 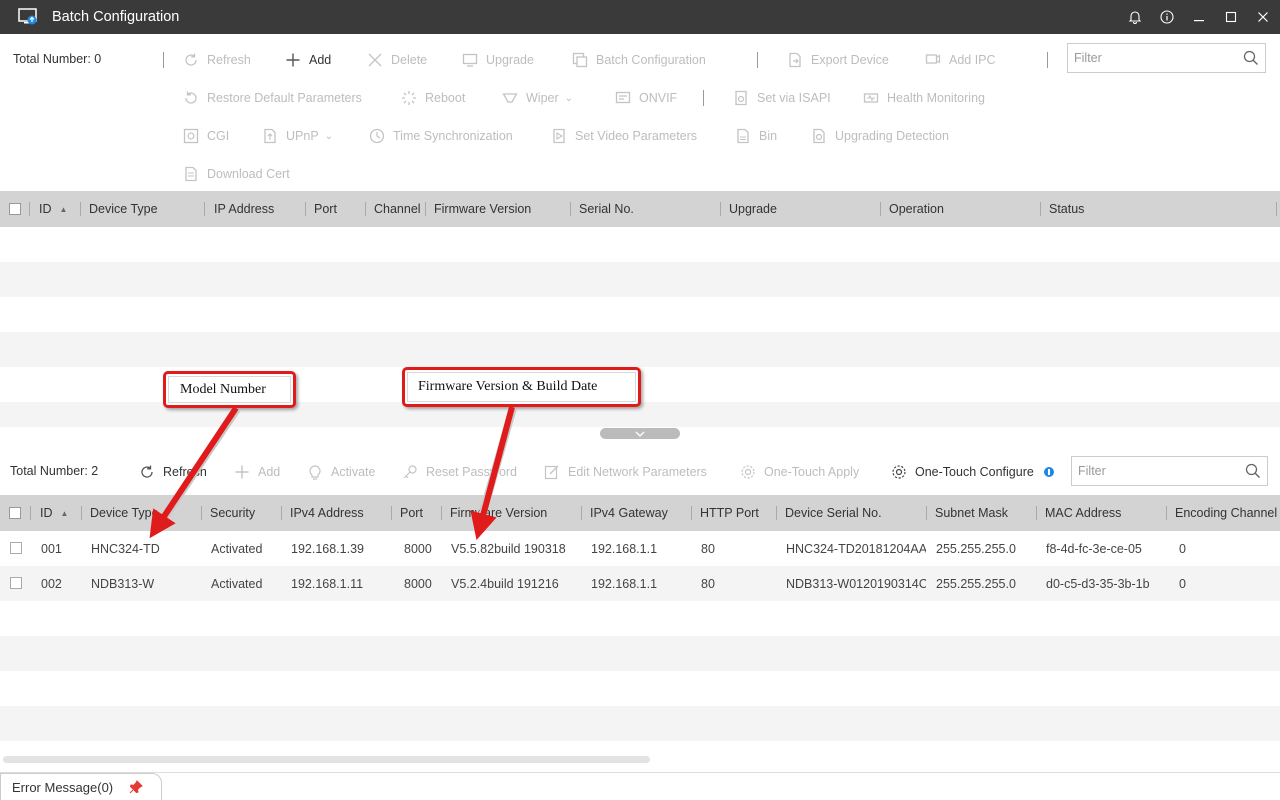 What do you see at coordinates (1155, 471) in the screenshot?
I see `bottom-filter-input` at bounding box center [1155, 471].